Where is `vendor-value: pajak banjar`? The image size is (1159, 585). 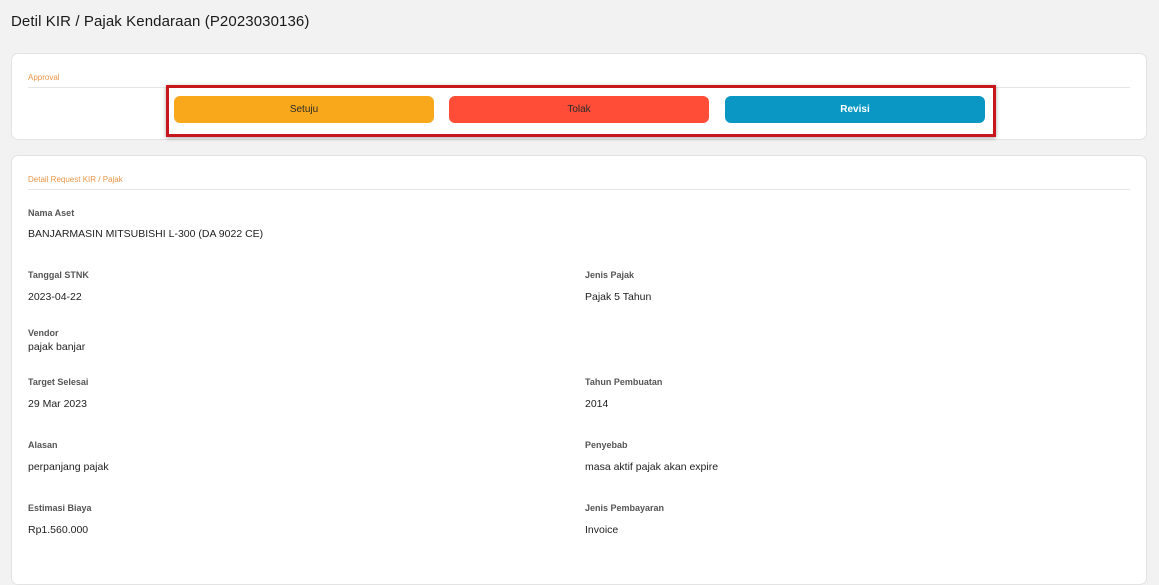
vendor-value: pajak banjar is located at coordinates (57, 347).